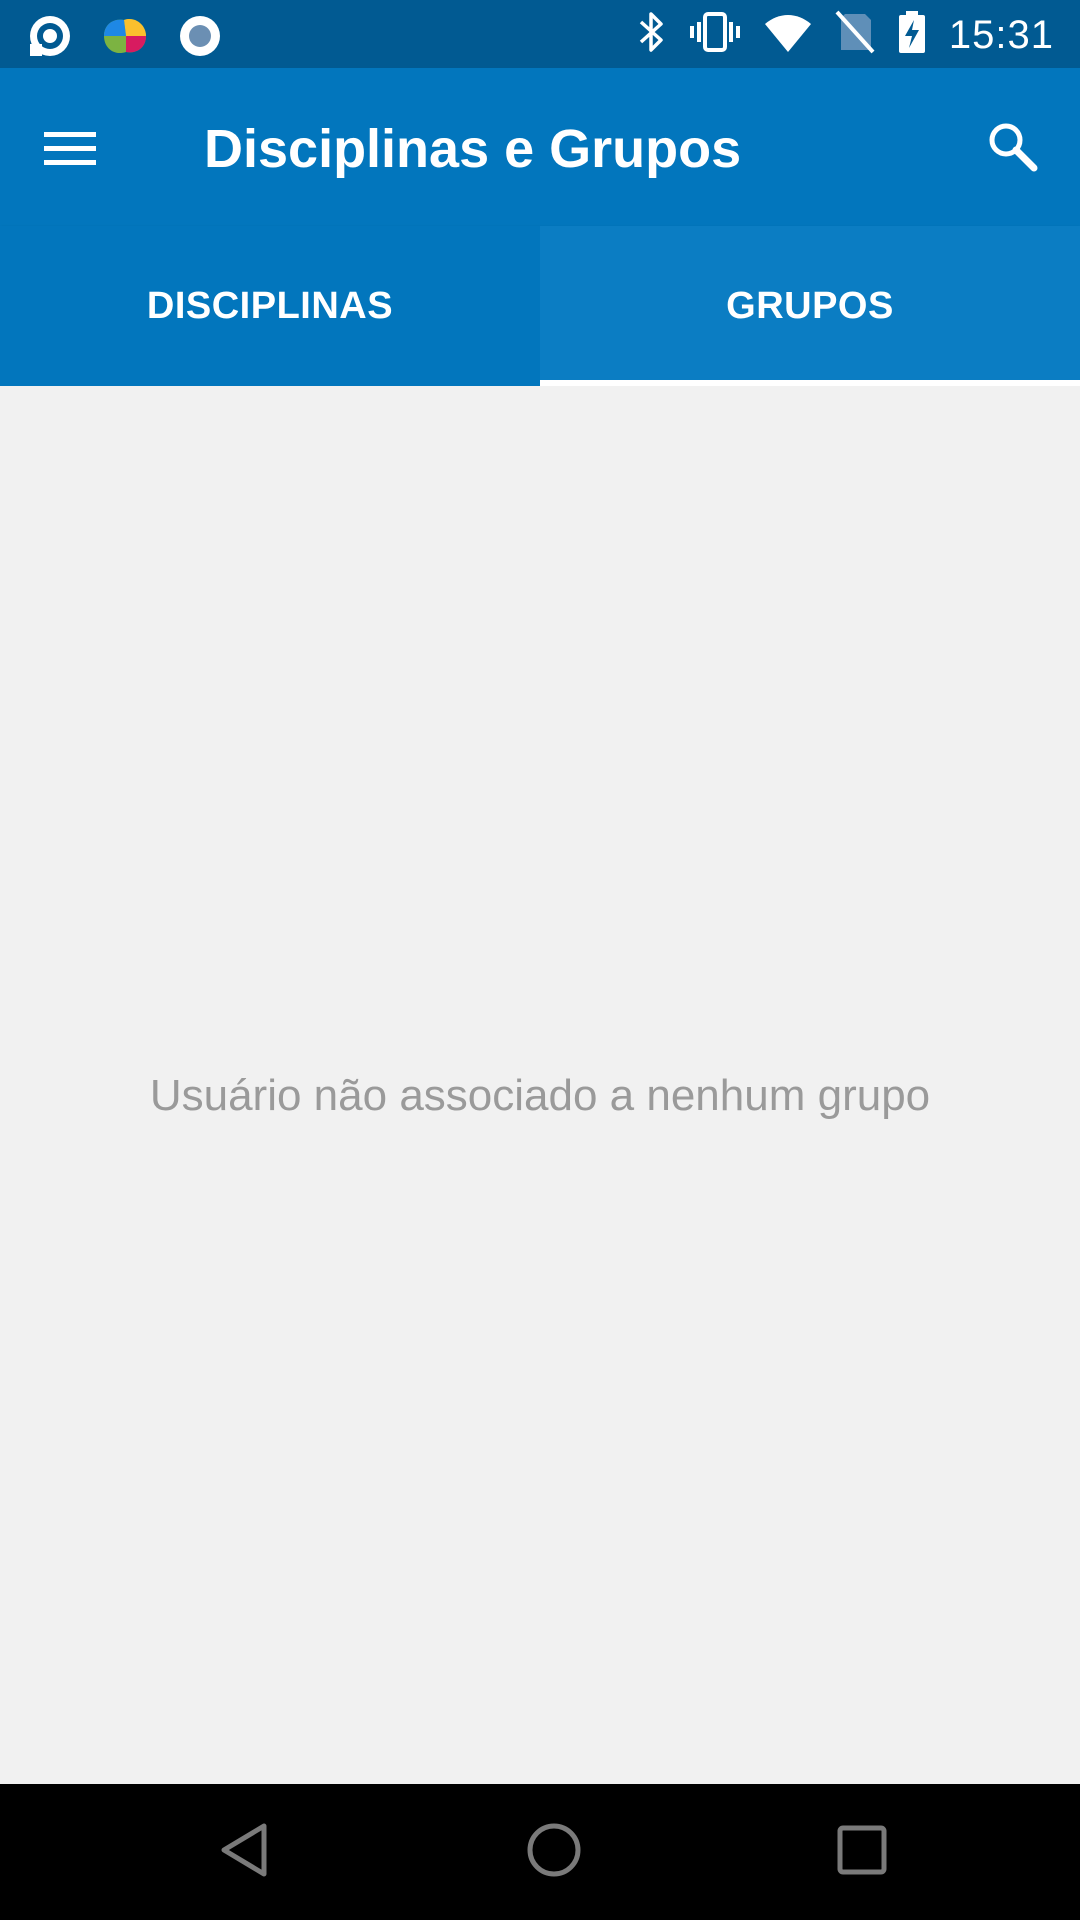 This screenshot has width=1080, height=1920. I want to click on puzzle-brain-app-icon, so click(125, 38).